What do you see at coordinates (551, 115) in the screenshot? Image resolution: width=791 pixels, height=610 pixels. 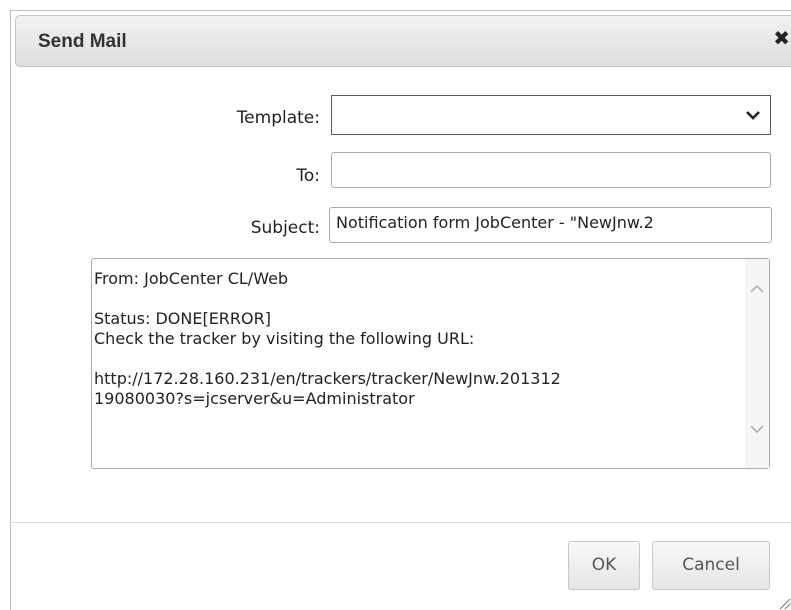 I see `template-select` at bounding box center [551, 115].